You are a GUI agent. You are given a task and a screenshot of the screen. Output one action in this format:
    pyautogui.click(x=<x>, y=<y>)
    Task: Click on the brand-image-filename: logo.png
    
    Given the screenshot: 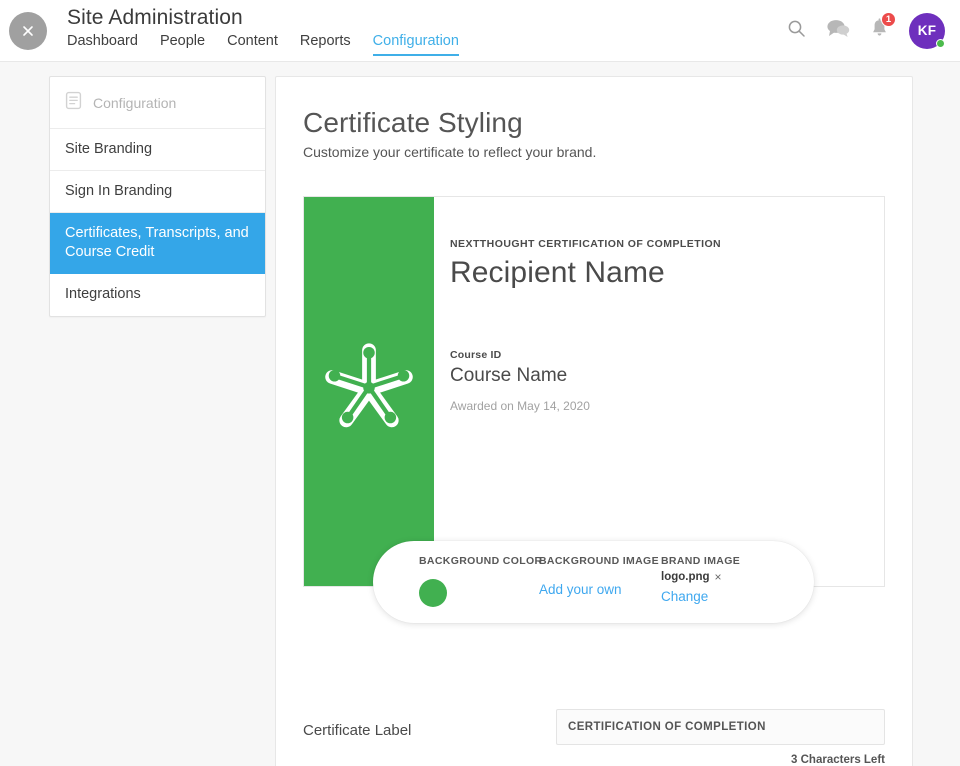 What is the action you would take?
    pyautogui.click(x=685, y=577)
    